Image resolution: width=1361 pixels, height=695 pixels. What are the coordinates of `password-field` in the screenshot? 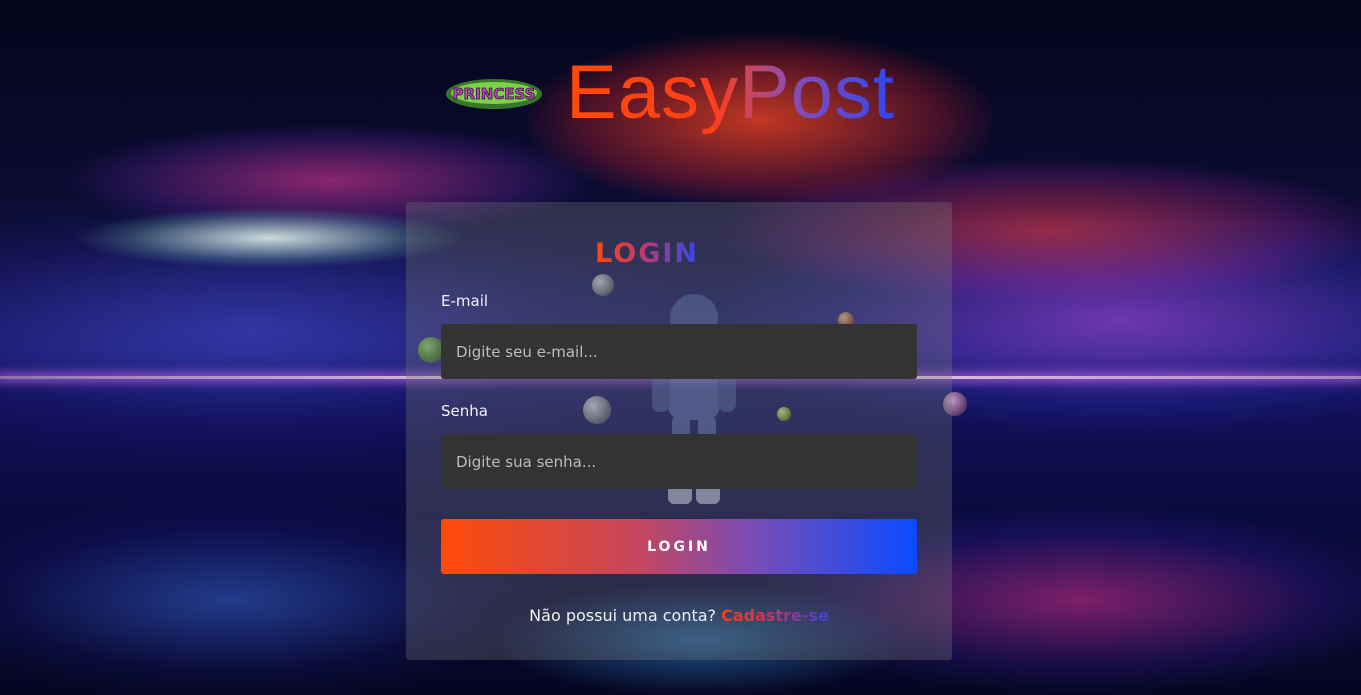 It's located at (679, 461).